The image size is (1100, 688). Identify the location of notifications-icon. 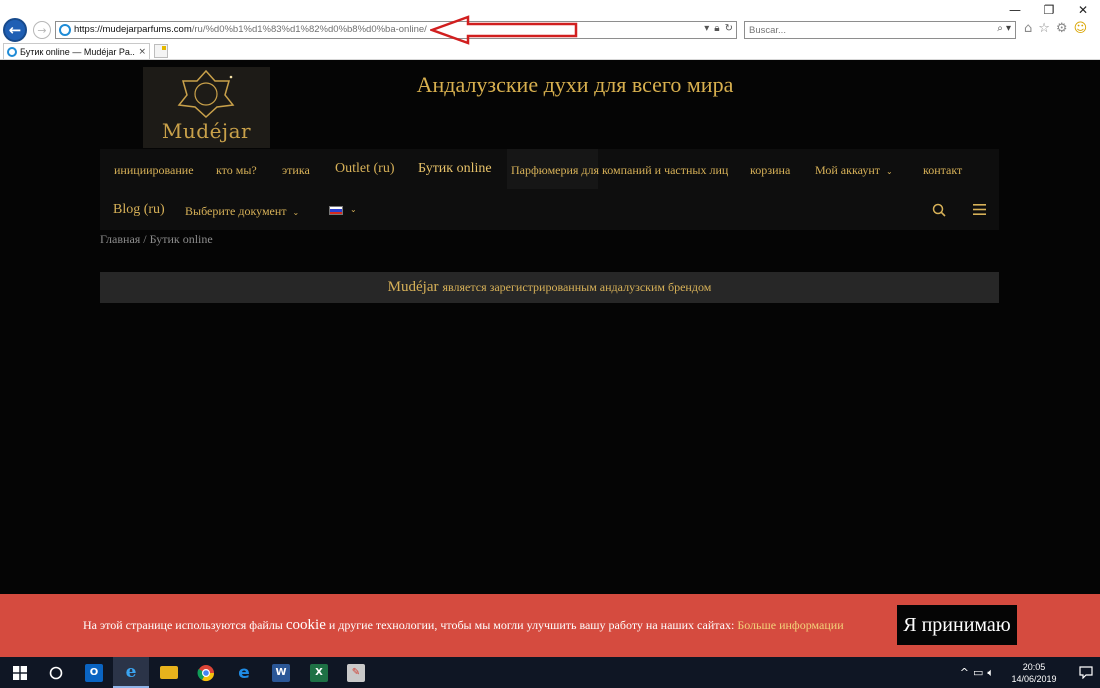
(1086, 672).